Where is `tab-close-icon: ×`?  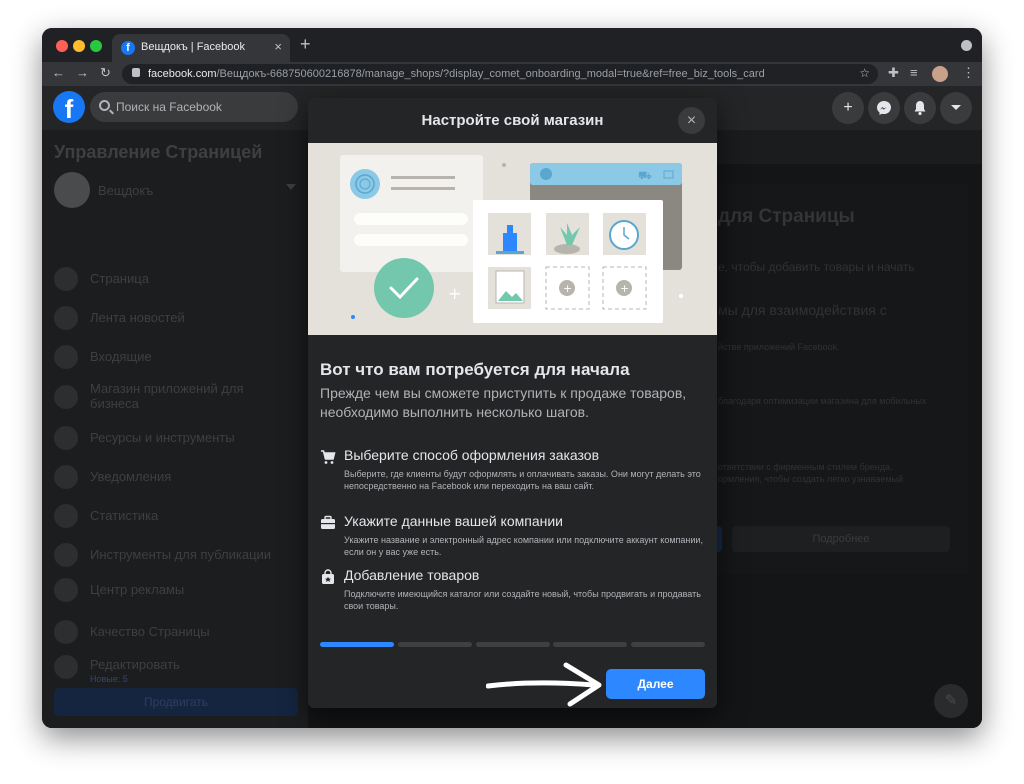 tab-close-icon: × is located at coordinates (278, 46).